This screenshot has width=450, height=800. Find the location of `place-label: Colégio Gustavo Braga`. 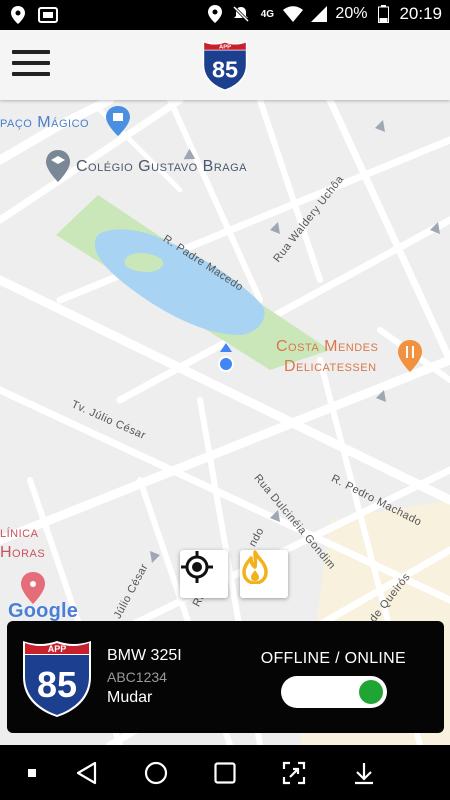

place-label: Colégio Gustavo Braga is located at coordinates (162, 166).